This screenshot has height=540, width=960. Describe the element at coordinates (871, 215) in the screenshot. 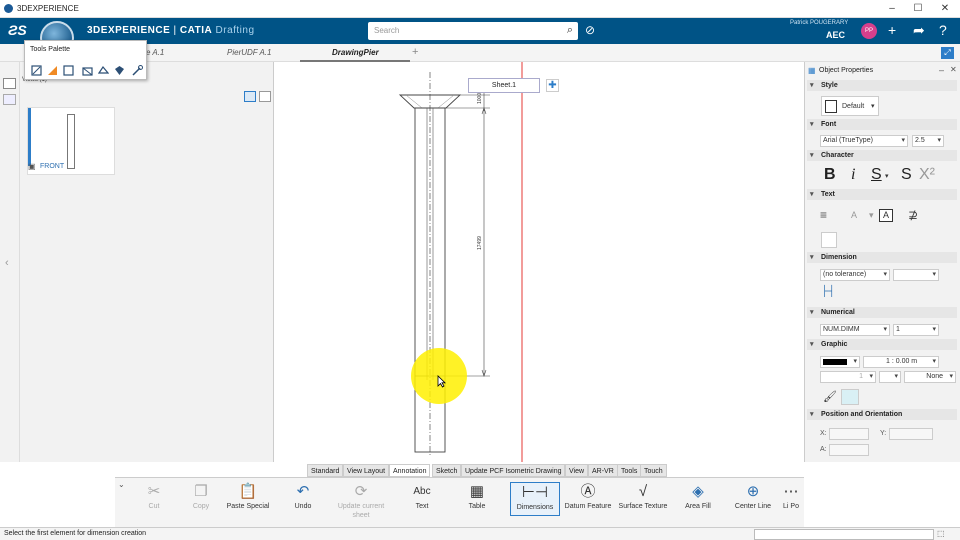

I see `text-dropdown-icon: ▾` at that location.